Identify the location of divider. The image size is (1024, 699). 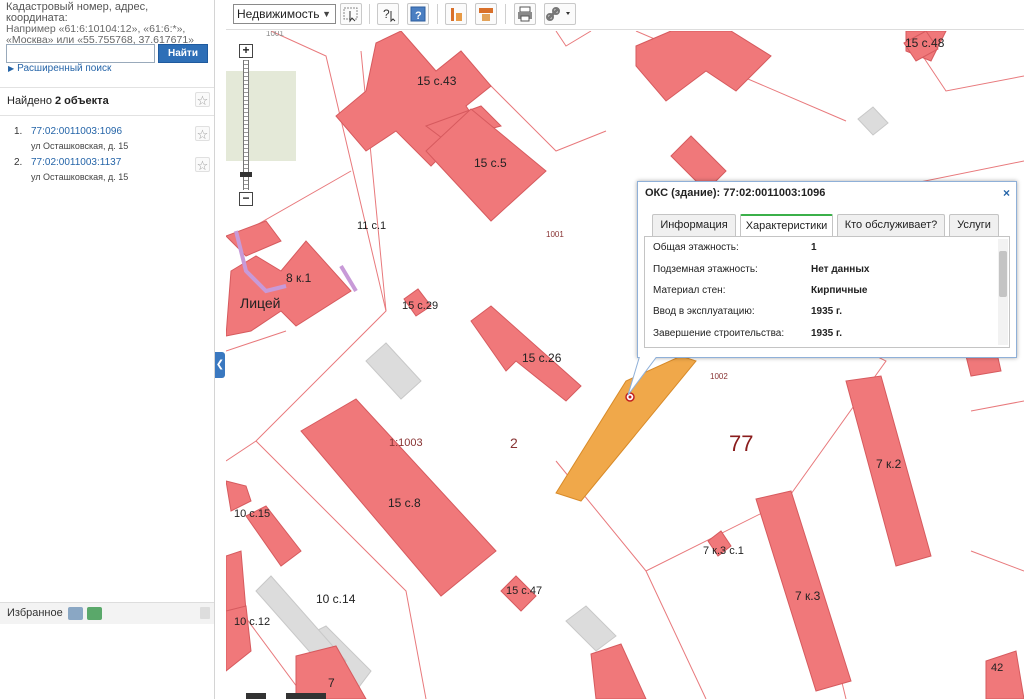
(107, 115).